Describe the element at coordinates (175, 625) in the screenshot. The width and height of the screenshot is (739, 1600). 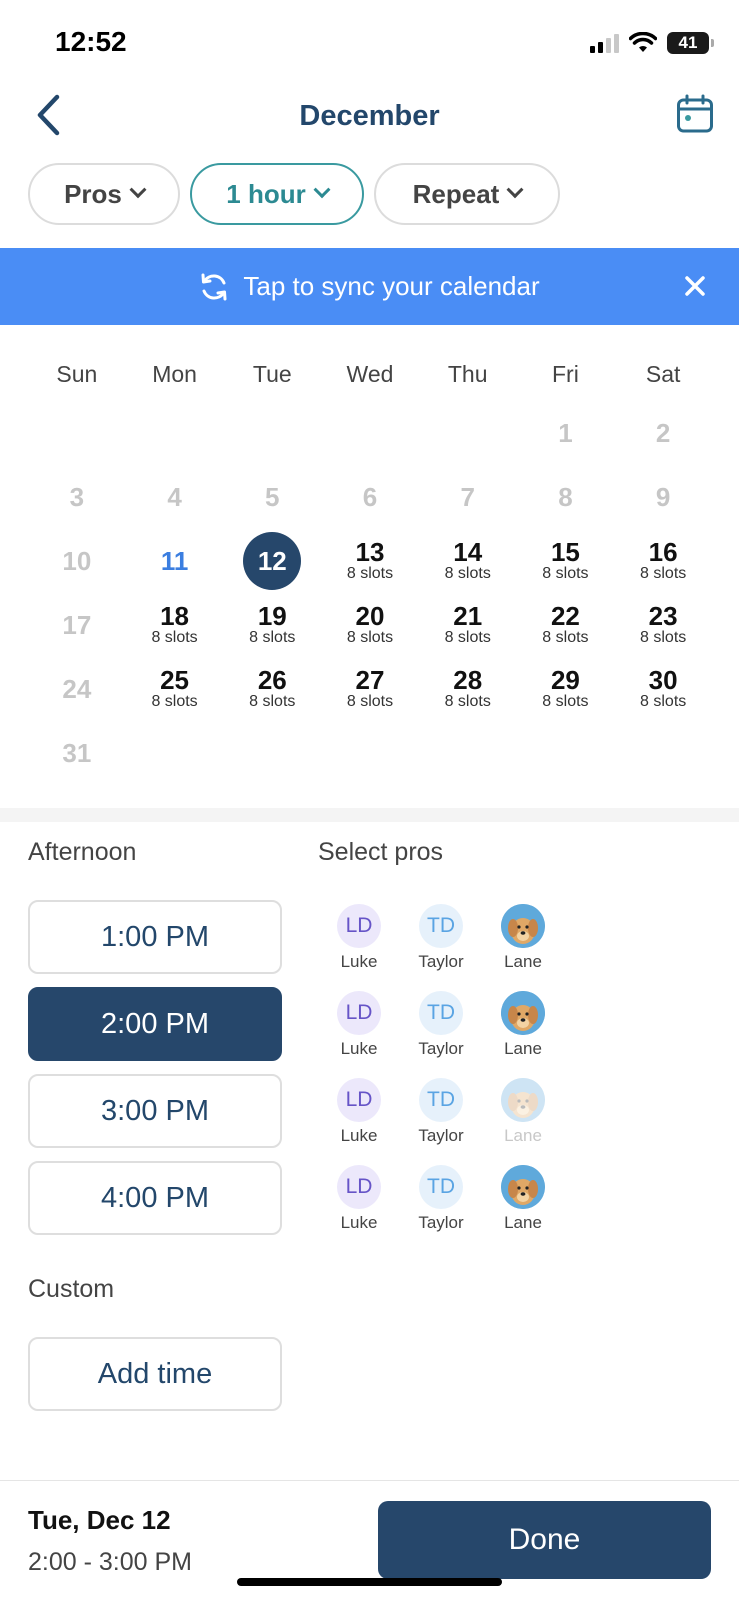
I see `calendar-day: 18 8 slots` at that location.